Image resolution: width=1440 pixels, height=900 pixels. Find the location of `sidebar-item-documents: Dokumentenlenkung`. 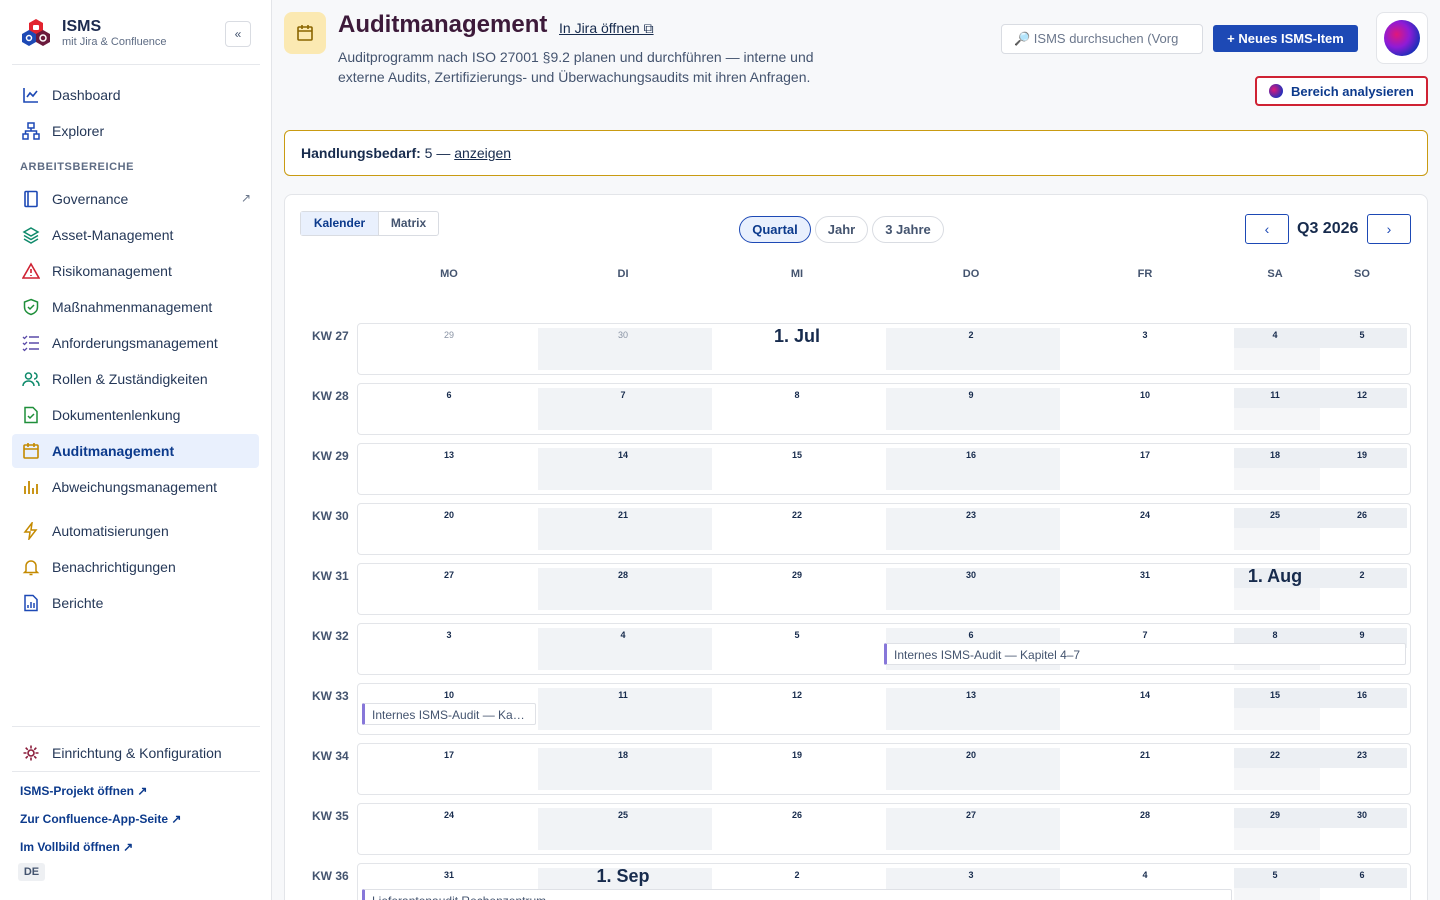

sidebar-item-documents: Dokumentenlenkung is located at coordinates (135, 415).